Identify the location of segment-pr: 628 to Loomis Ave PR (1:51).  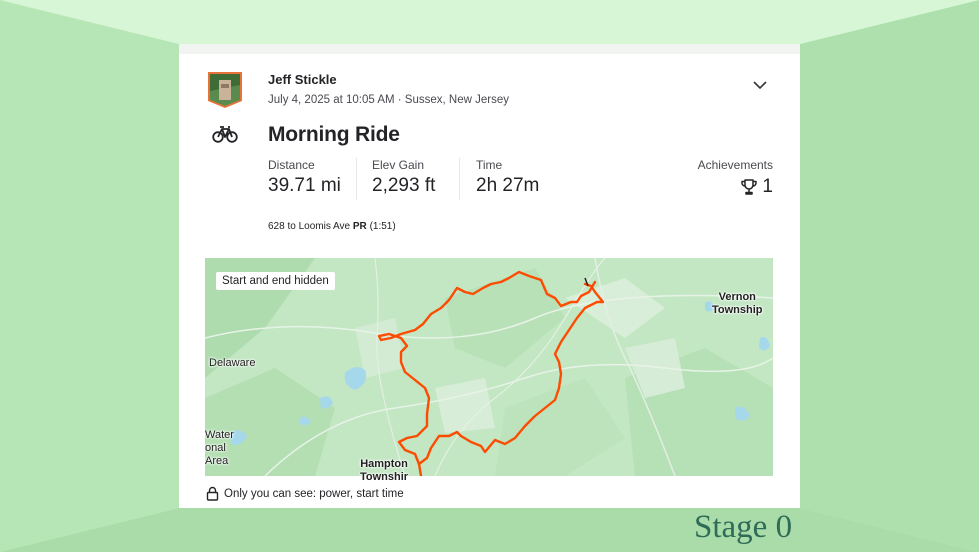
(332, 226).